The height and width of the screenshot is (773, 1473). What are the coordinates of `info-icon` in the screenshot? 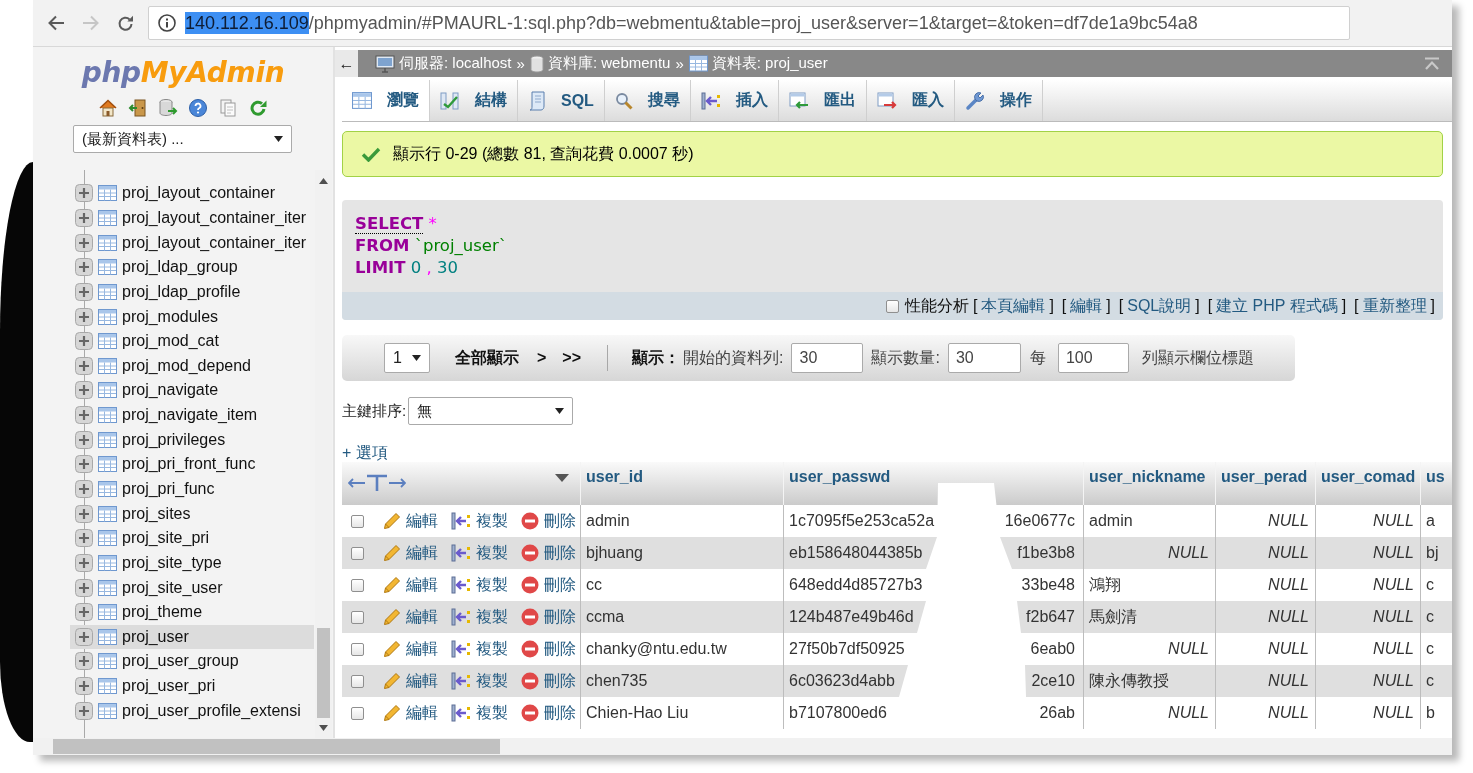 It's located at (167, 23).